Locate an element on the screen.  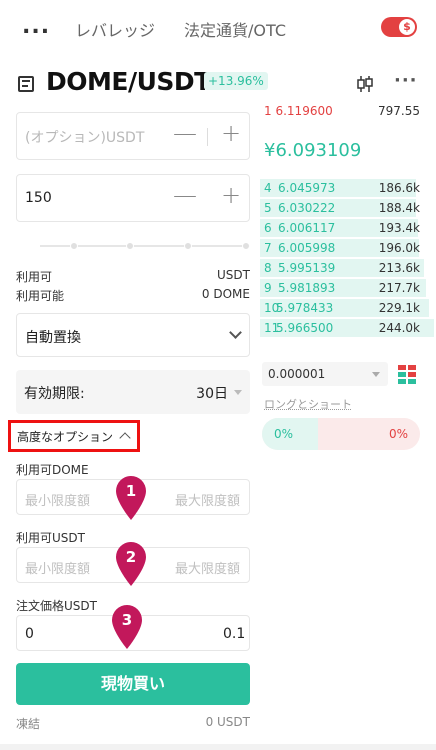
advanced-options-toggle: 高度なオプション is located at coordinates (74, 436).